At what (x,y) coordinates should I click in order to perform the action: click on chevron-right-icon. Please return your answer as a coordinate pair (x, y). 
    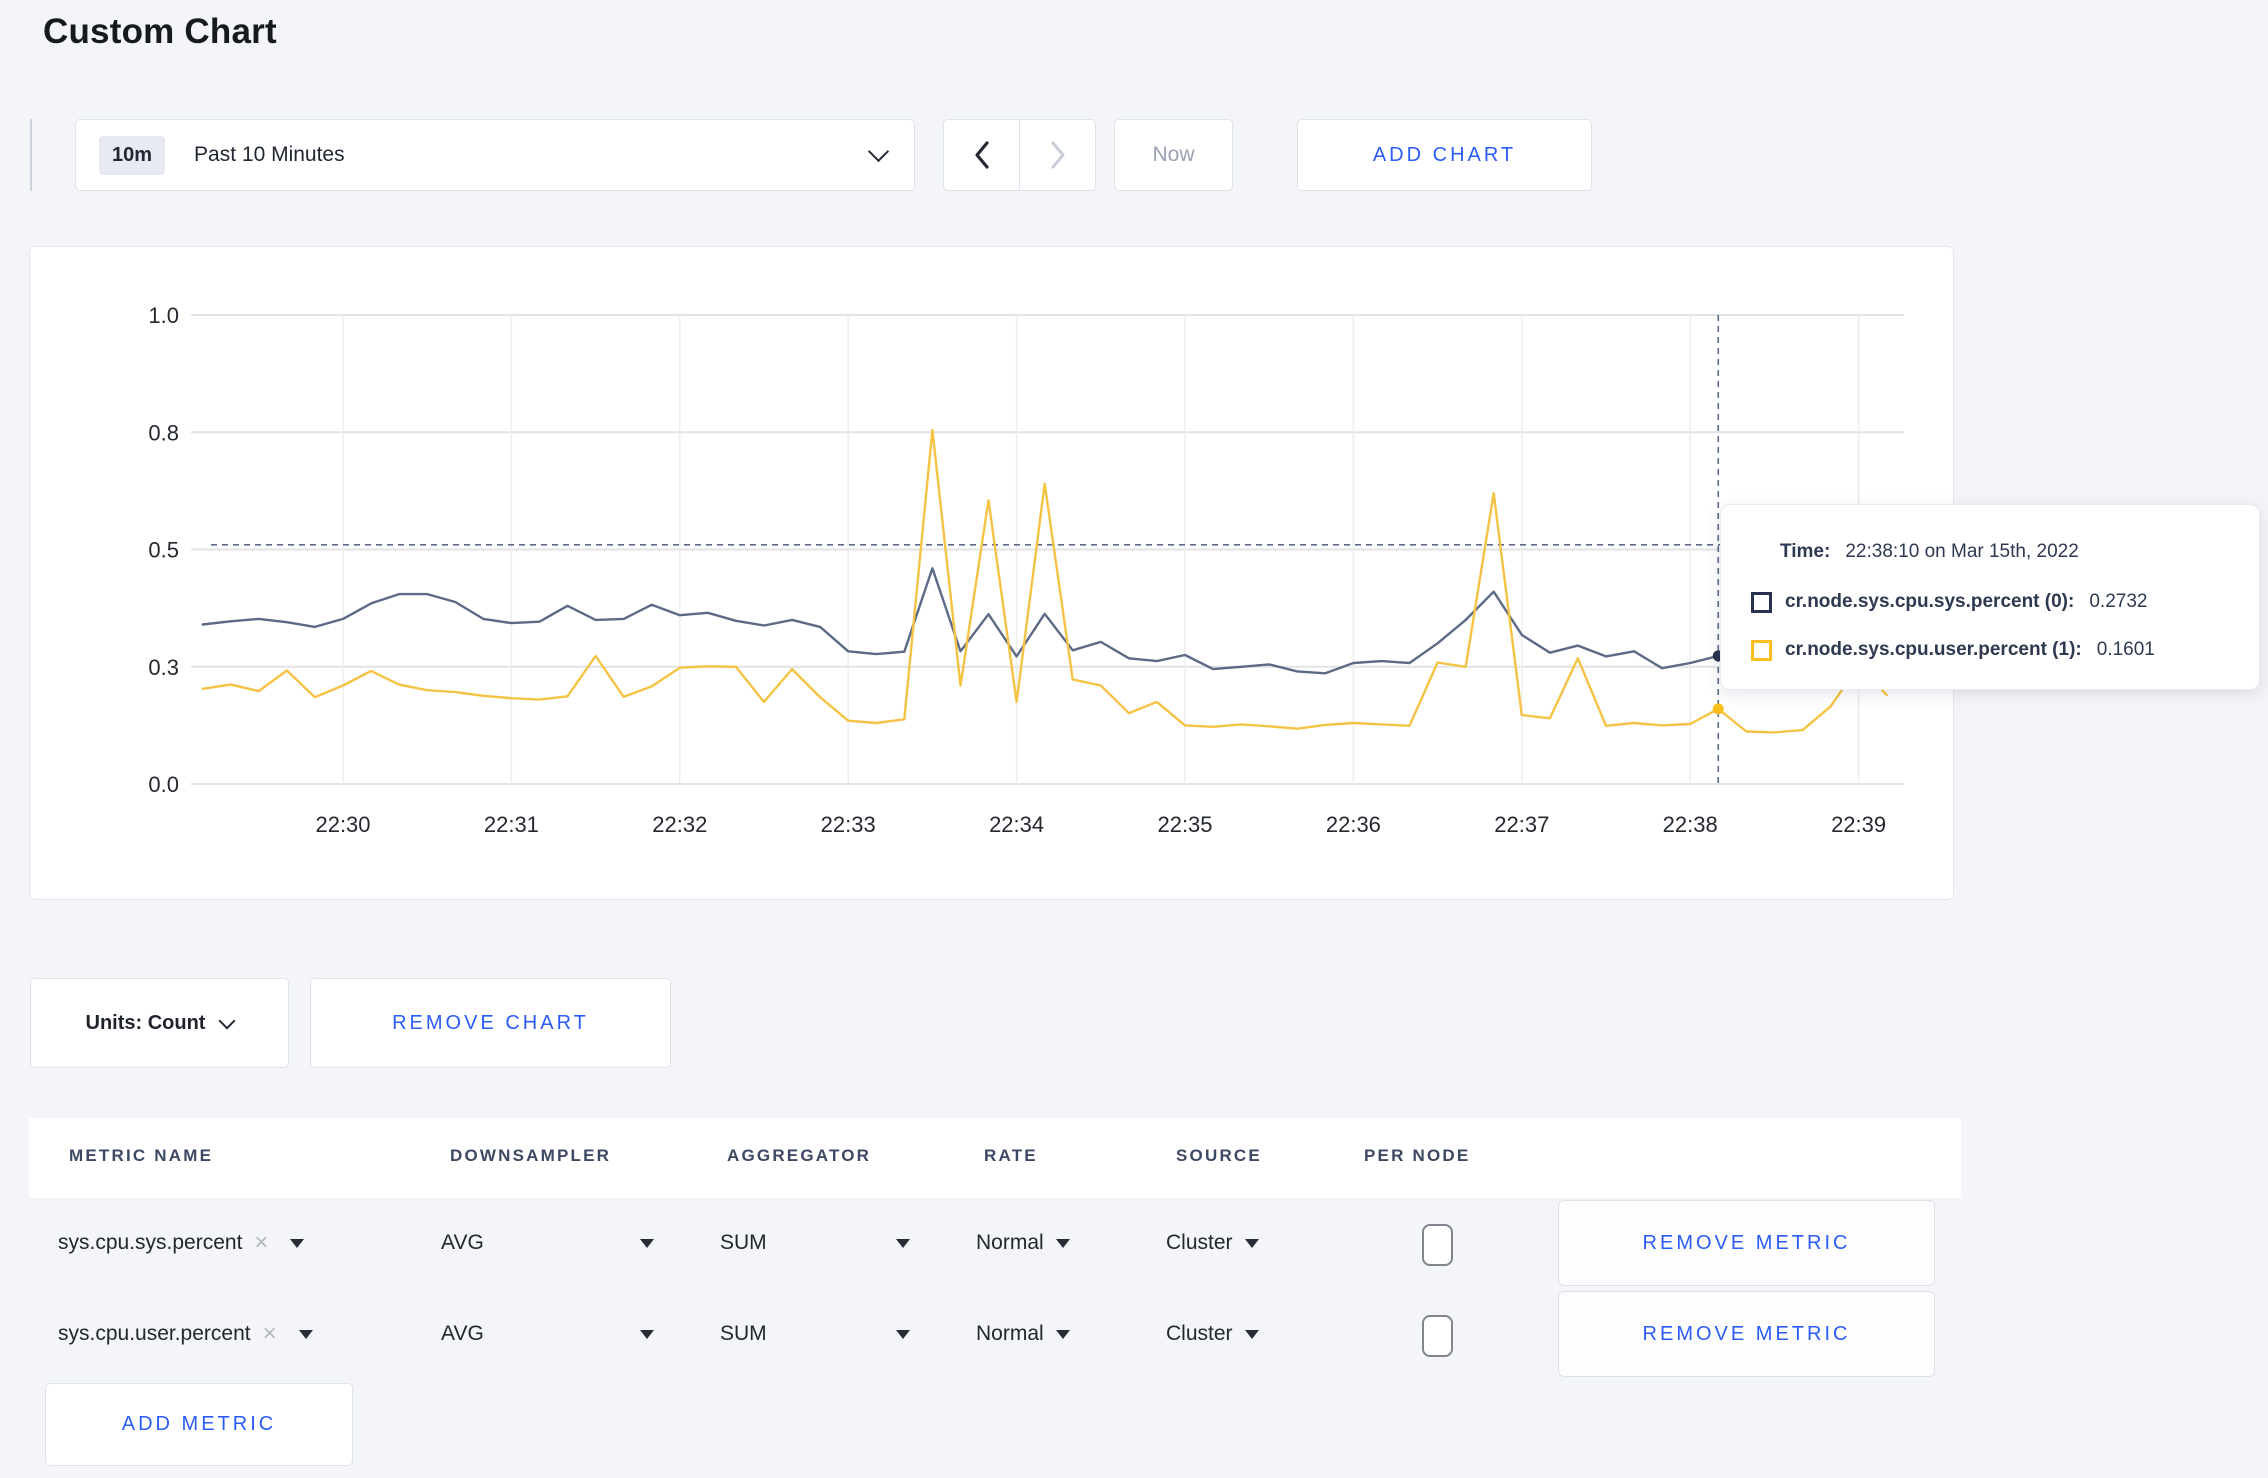
    Looking at the image, I should click on (1057, 155).